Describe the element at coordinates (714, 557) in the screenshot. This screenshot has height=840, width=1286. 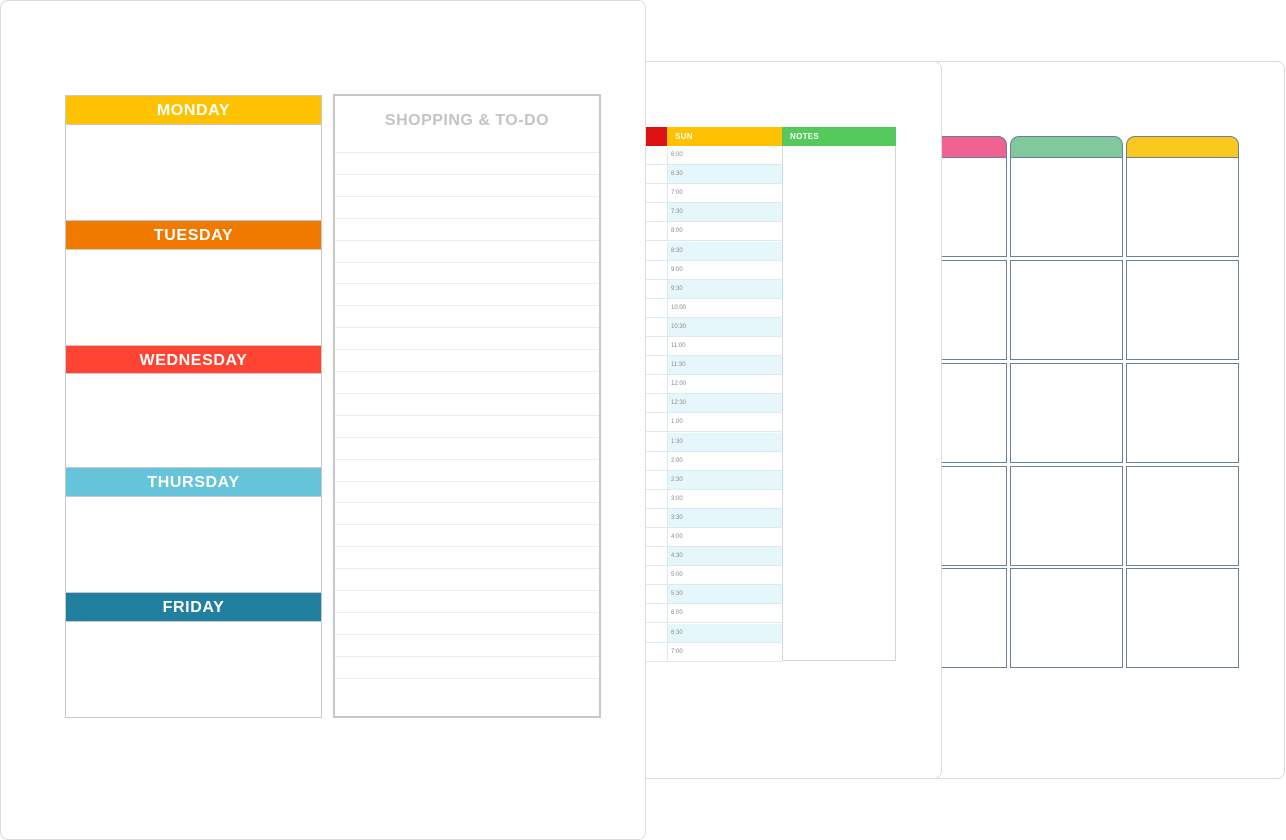
I see `time-row: 4:30` at that location.